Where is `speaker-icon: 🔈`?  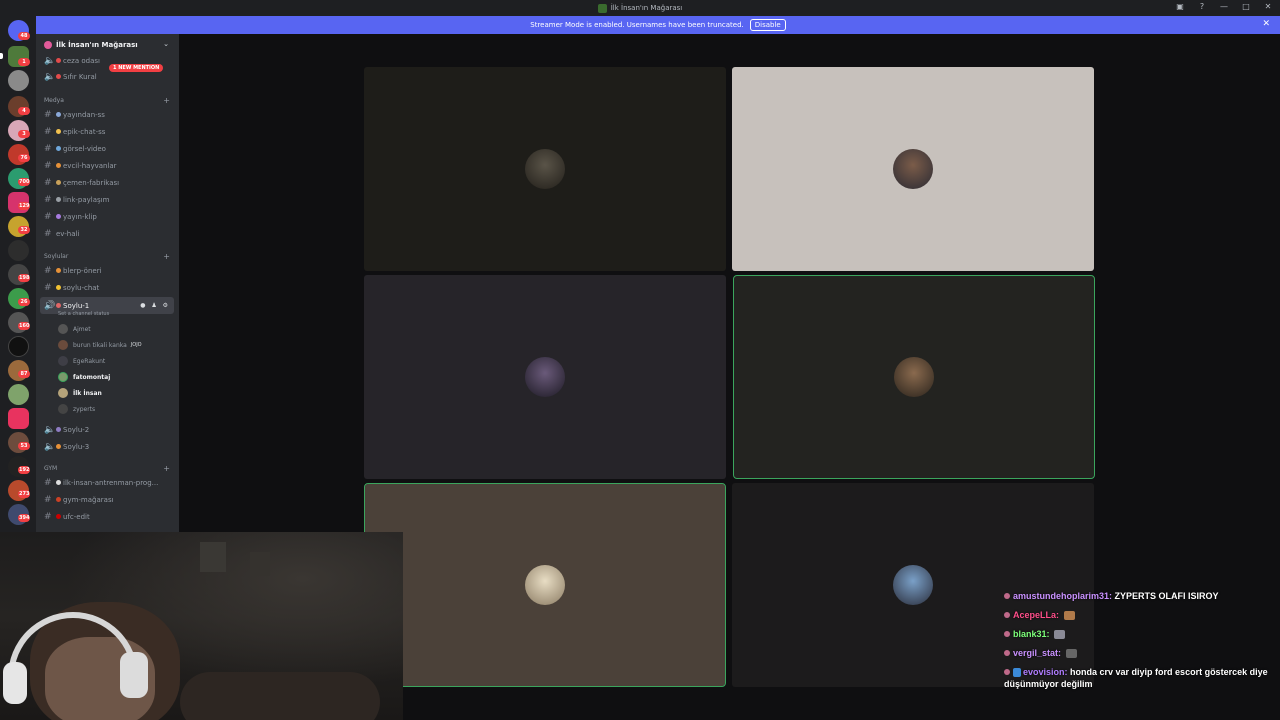 speaker-icon: 🔈 is located at coordinates (50, 446).